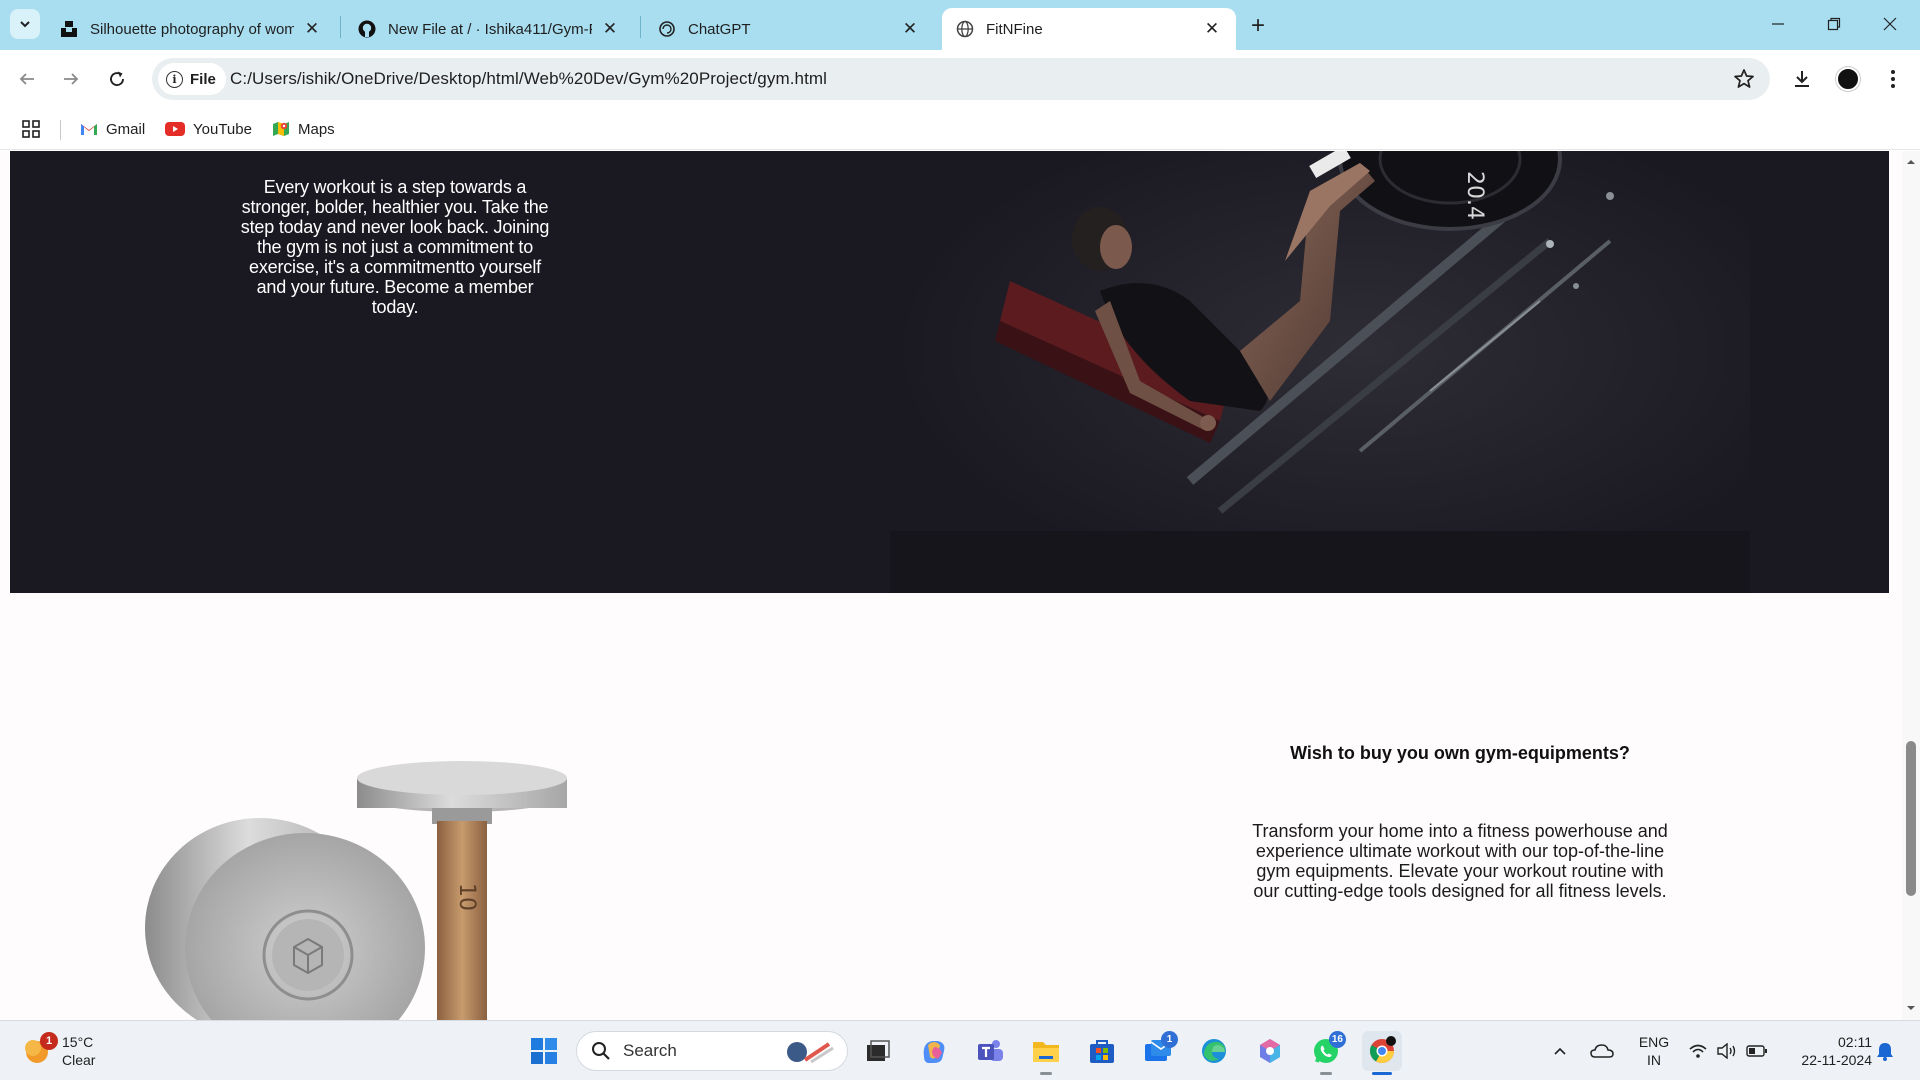 The image size is (1920, 1081). I want to click on clock-widget: 02:11 22-11-2024, so click(1826, 1051).